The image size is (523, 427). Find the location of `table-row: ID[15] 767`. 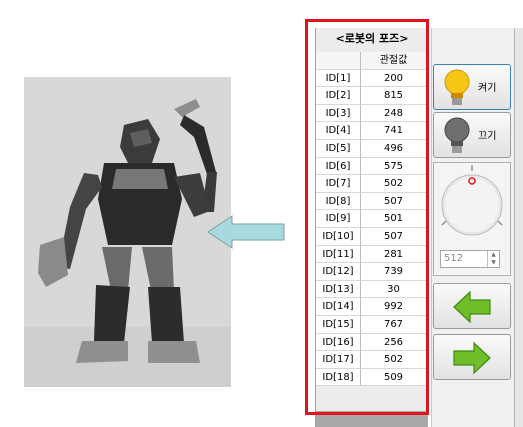

table-row: ID[15] 767 is located at coordinates (372, 324).